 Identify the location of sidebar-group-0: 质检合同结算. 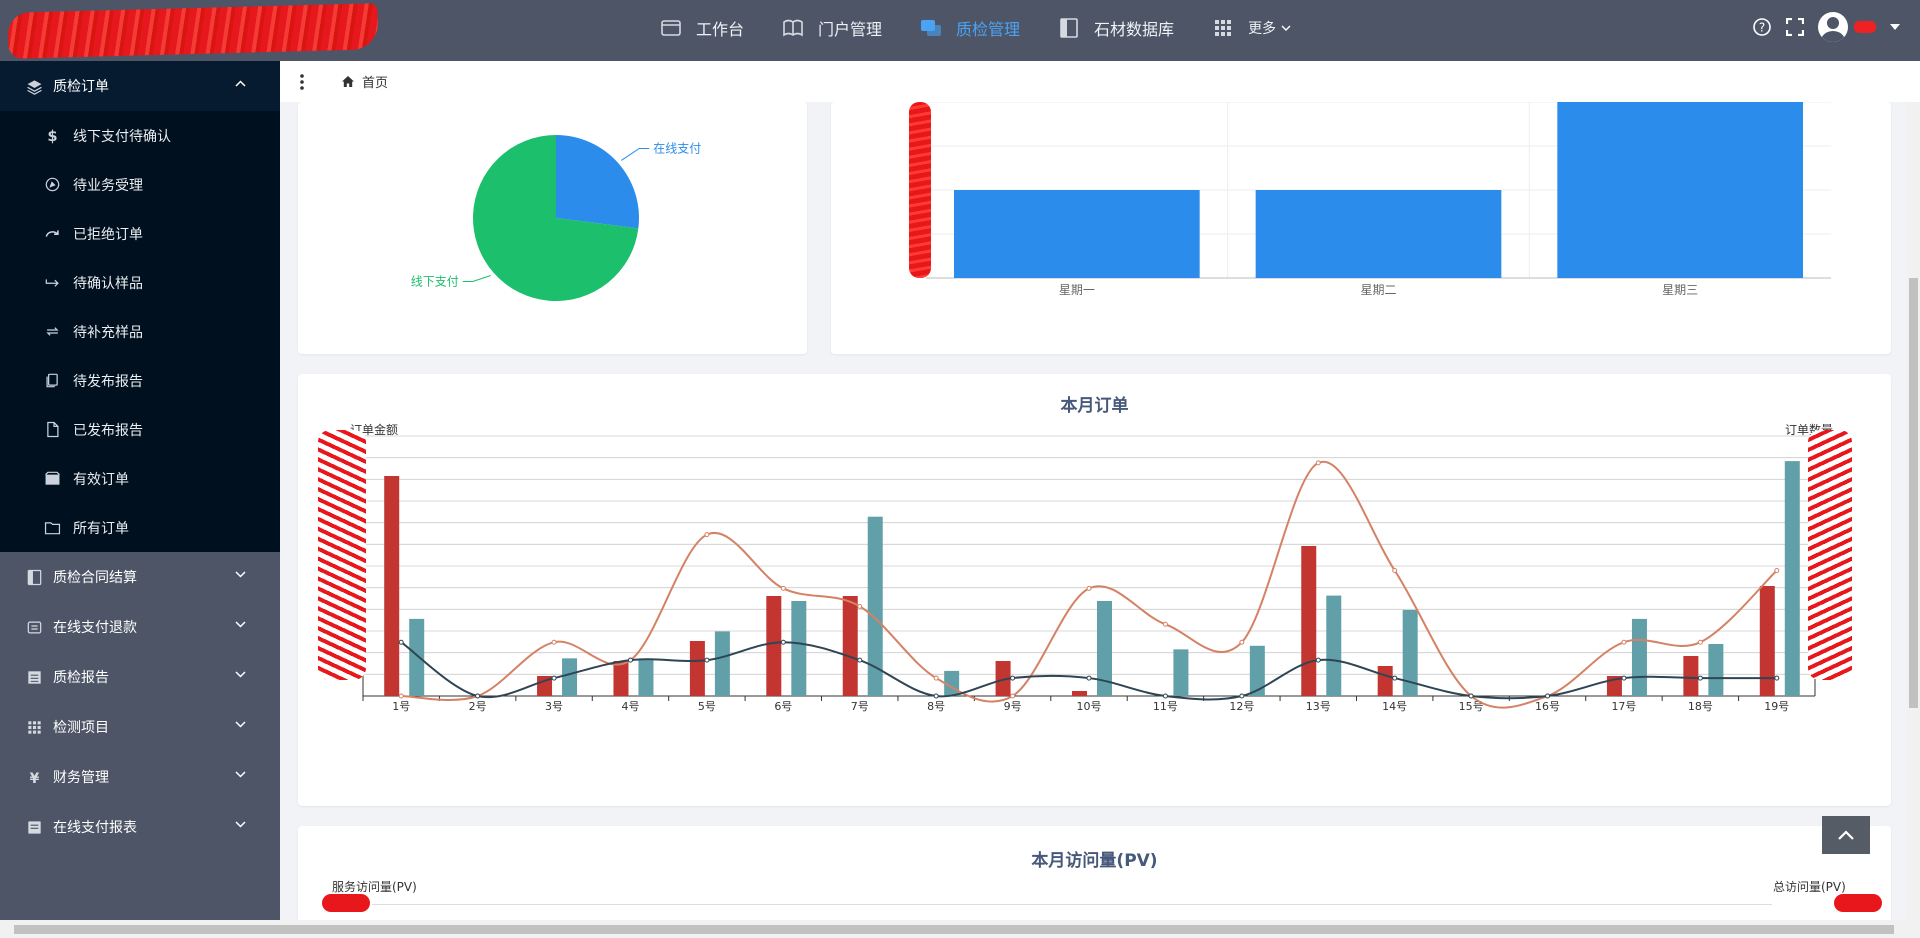
(140, 577).